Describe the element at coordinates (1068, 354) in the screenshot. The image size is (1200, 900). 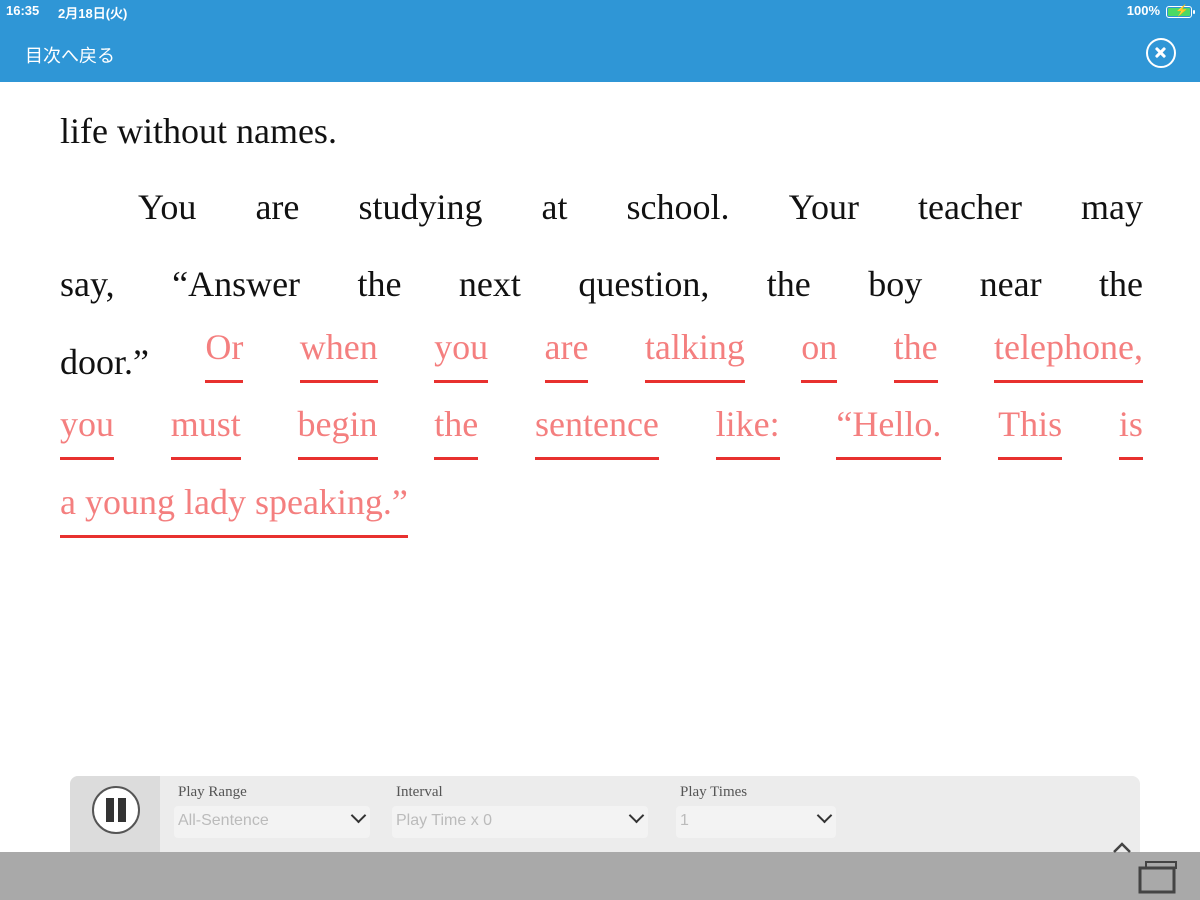
I see `highlighted-word: telephone,` at that location.